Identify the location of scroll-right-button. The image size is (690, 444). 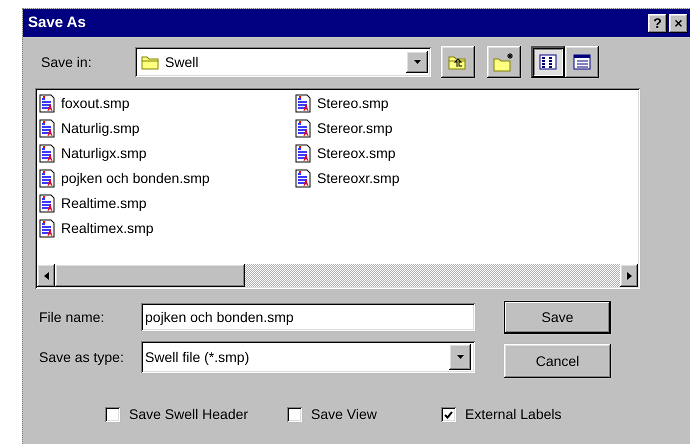
(629, 275).